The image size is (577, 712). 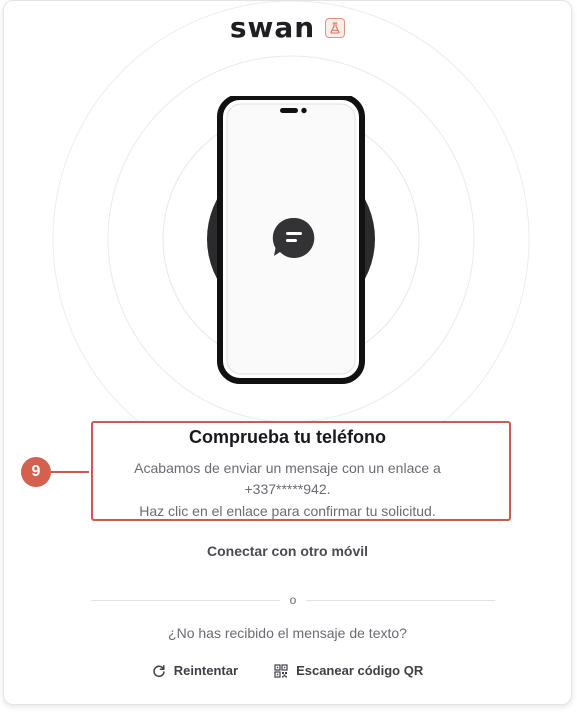 I want to click on or-label: o, so click(x=293, y=600).